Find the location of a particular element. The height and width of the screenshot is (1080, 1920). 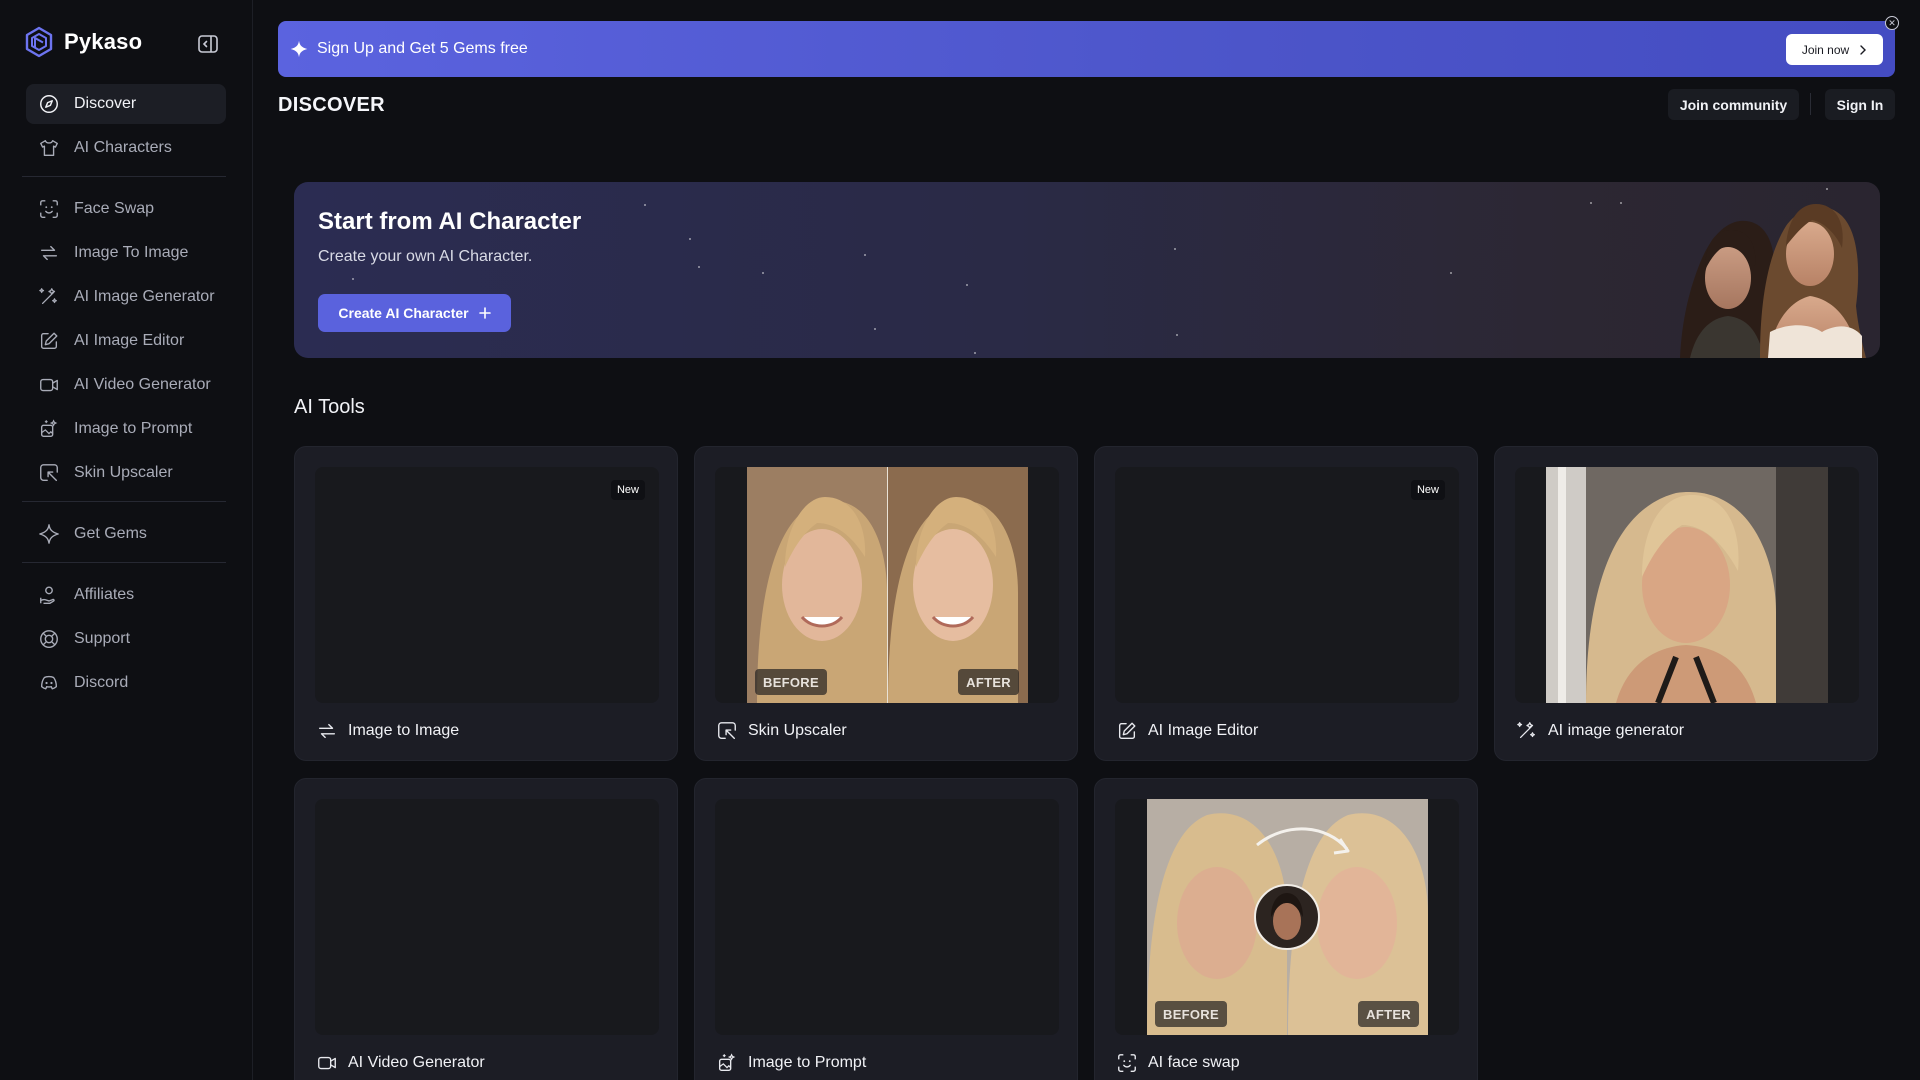

sidebar-item-label: AI Characters is located at coordinates (123, 147).